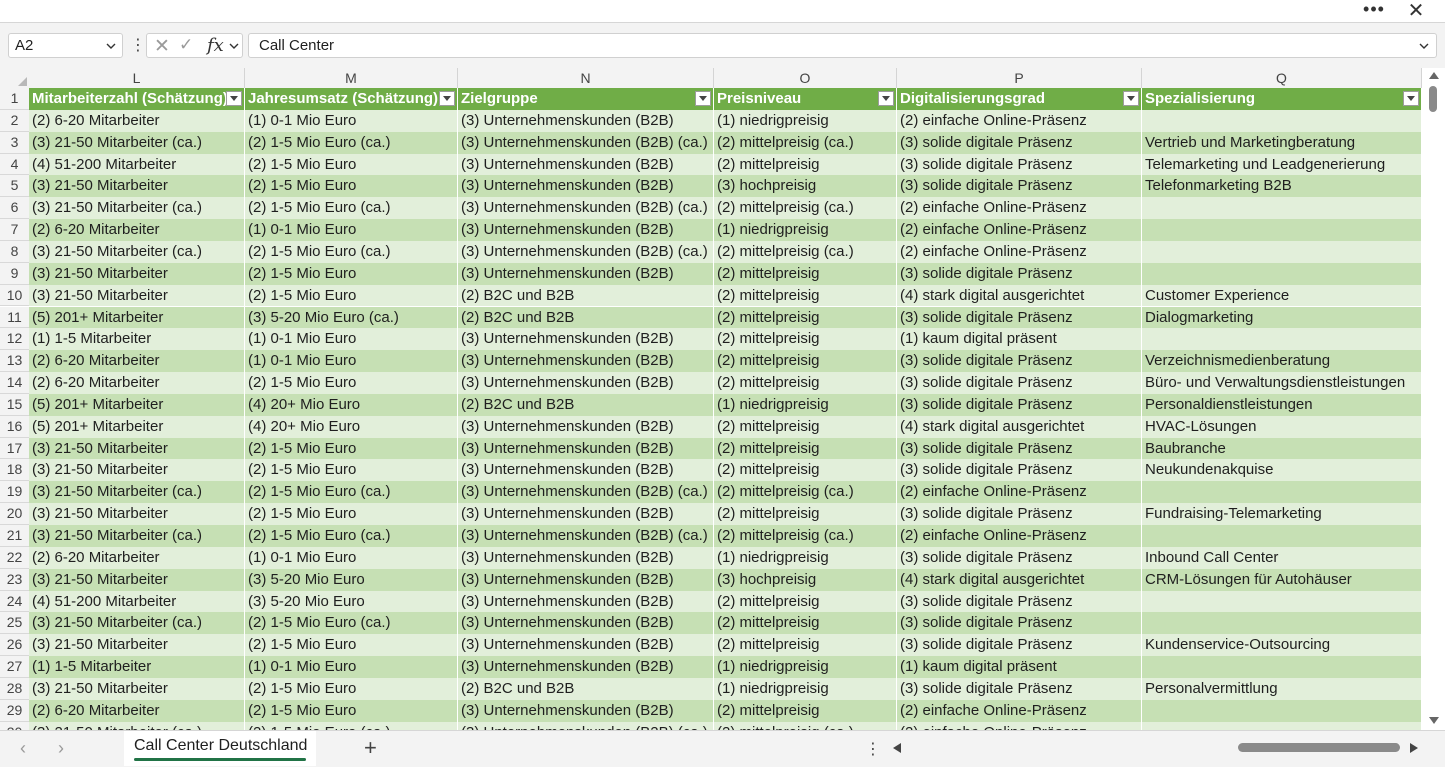 The image size is (1445, 767). I want to click on table-cell: Neukundenakquise, so click(1282, 470).